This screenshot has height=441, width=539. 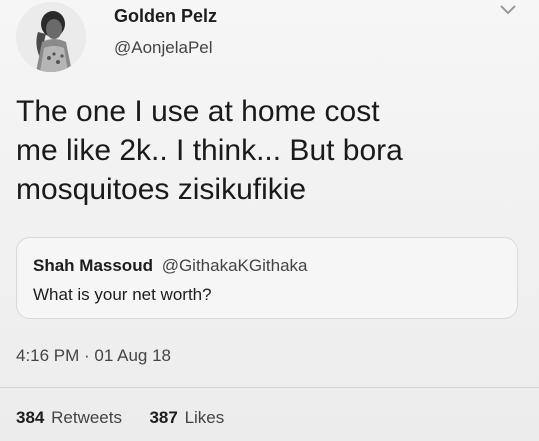 What do you see at coordinates (86, 417) in the screenshot?
I see `retweets-label: Retweets` at bounding box center [86, 417].